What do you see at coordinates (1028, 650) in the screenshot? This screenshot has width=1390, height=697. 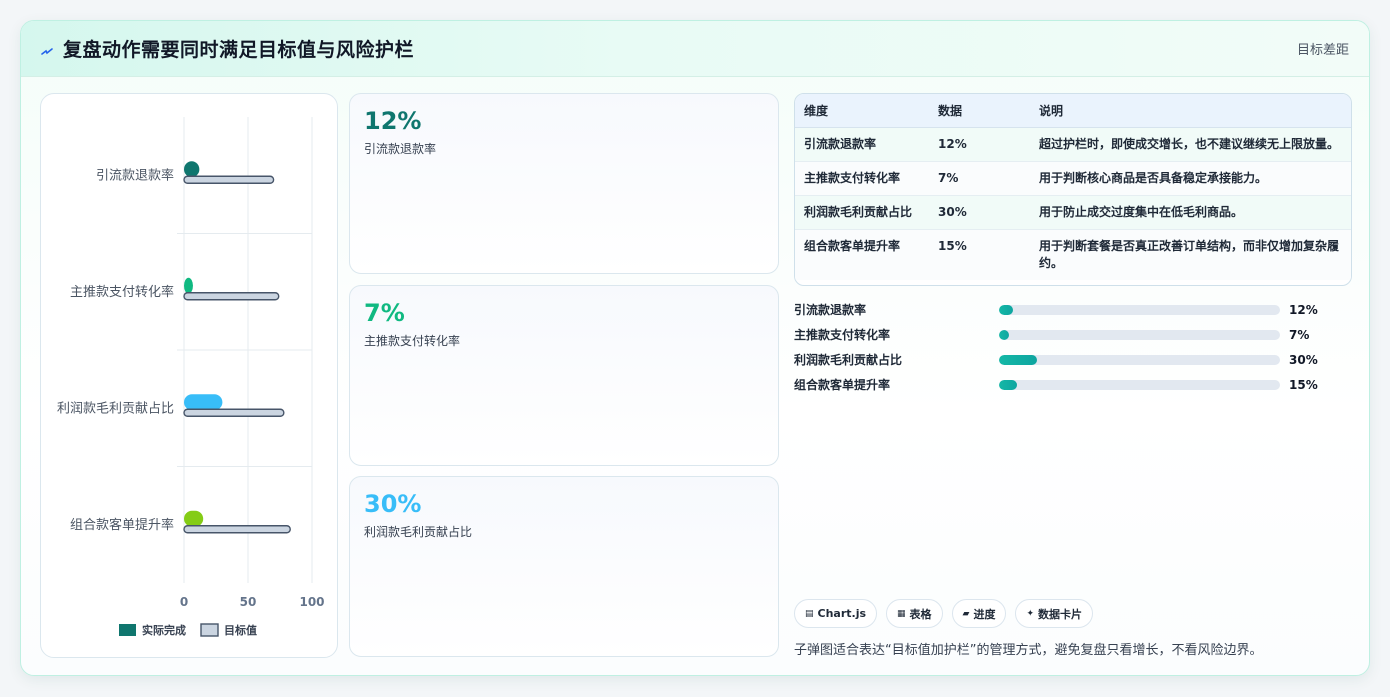 I see `footnote: 子弹图适合表达“目标值加护栏”的管理方式，避免复盘只看增长，不看风险边界。` at bounding box center [1028, 650].